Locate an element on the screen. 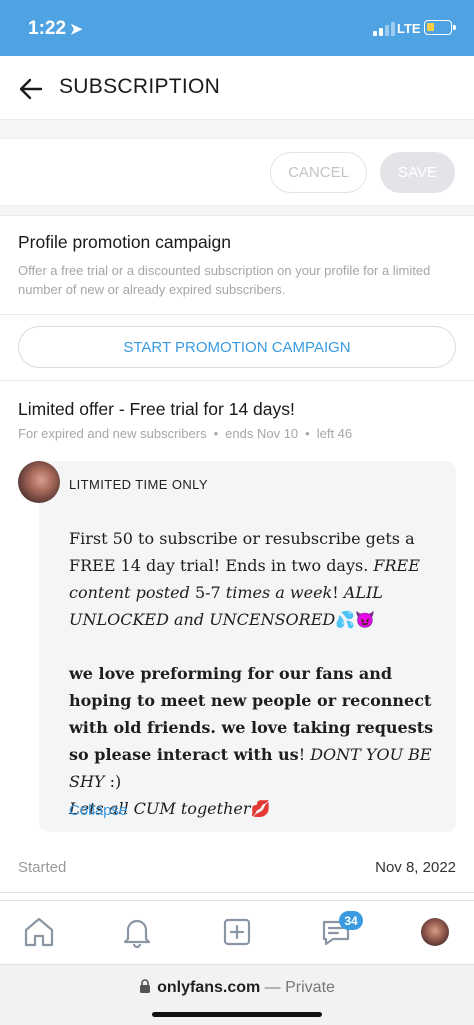 The height and width of the screenshot is (1025, 474). started-label: Started is located at coordinates (42, 867).